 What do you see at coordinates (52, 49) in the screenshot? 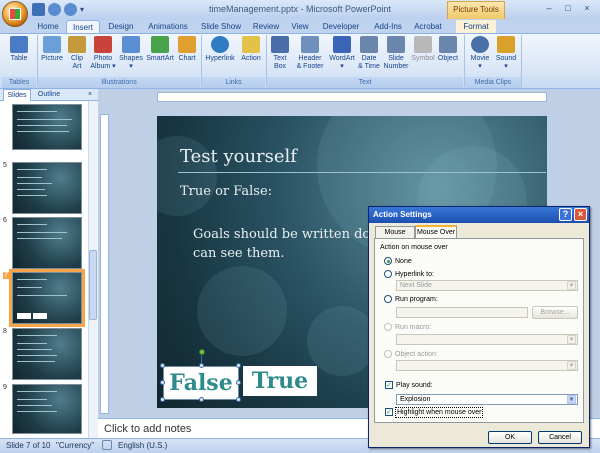
I see `picture-button: Picture` at bounding box center [52, 49].